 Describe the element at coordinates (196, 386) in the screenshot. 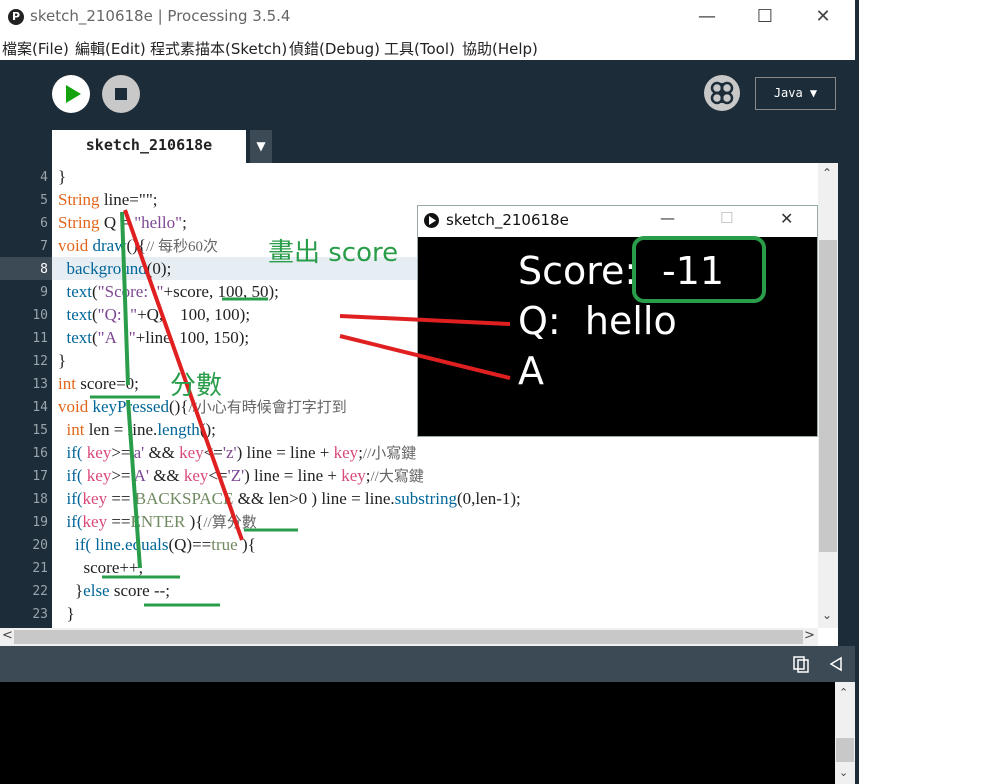

I see `annotation-score-var: 分數` at that location.